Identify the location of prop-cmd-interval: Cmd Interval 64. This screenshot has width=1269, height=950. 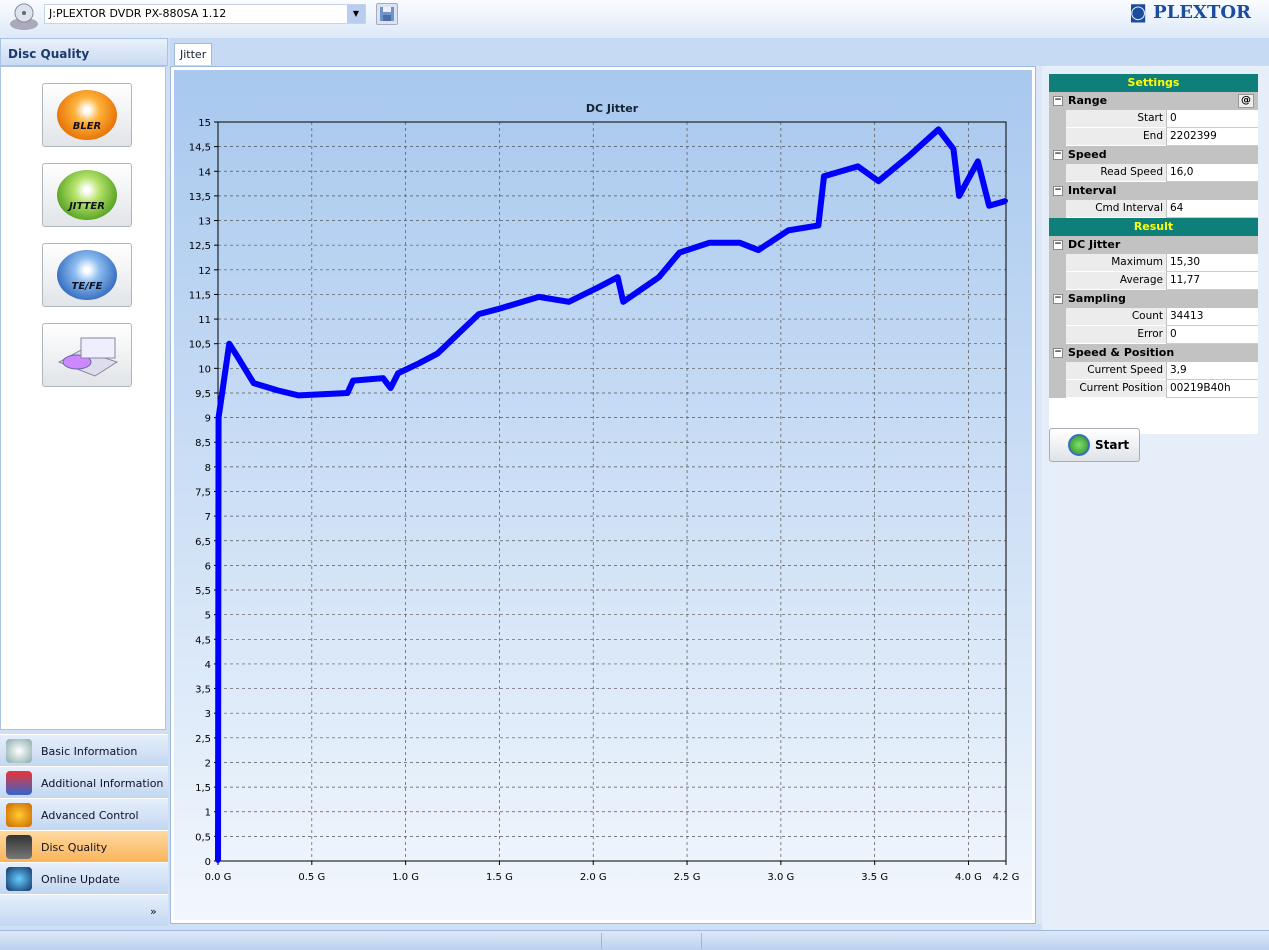
(1153, 209).